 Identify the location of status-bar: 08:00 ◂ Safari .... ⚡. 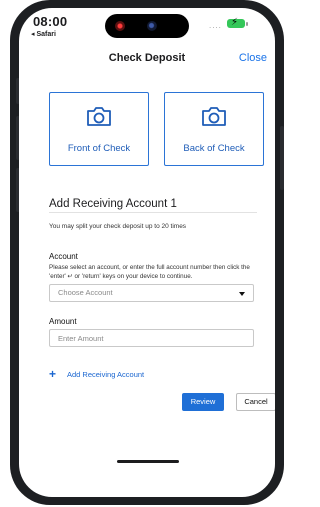
(147, 26).